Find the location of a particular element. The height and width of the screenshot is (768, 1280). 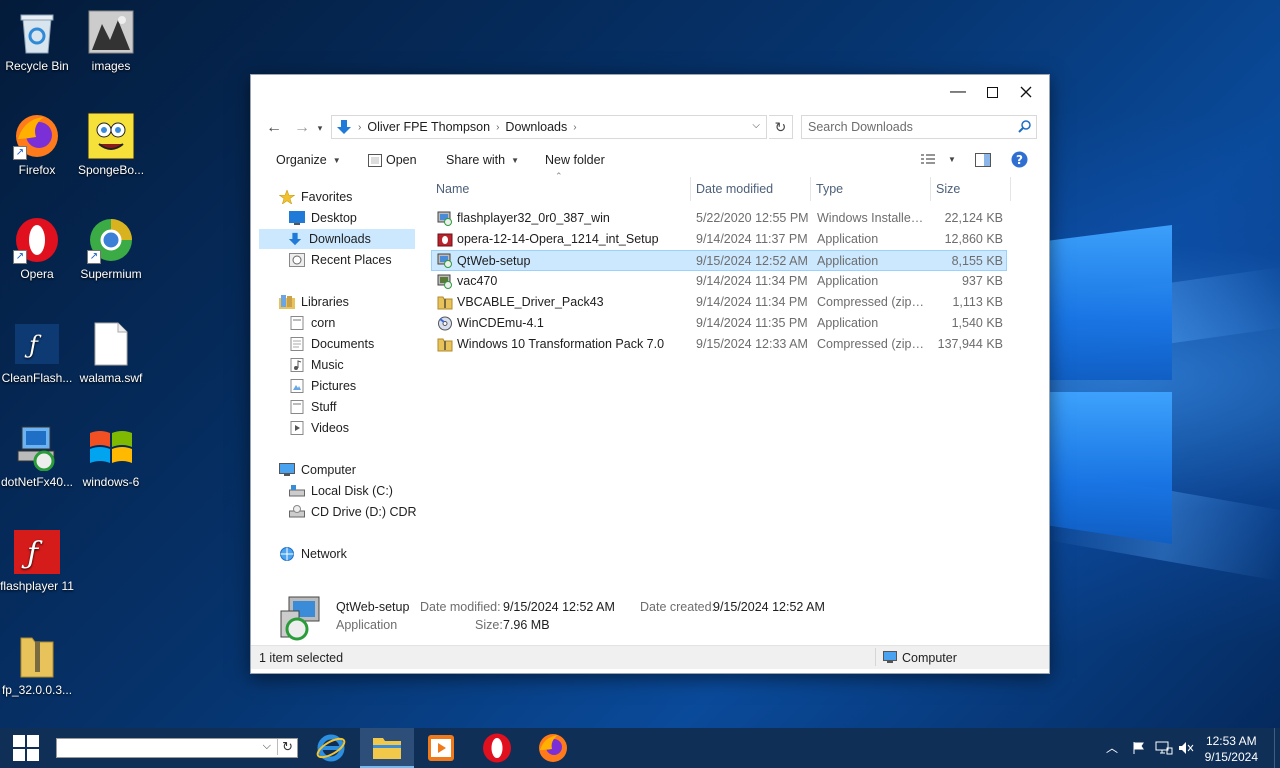

column-header-date: Date modified is located at coordinates (751, 189).